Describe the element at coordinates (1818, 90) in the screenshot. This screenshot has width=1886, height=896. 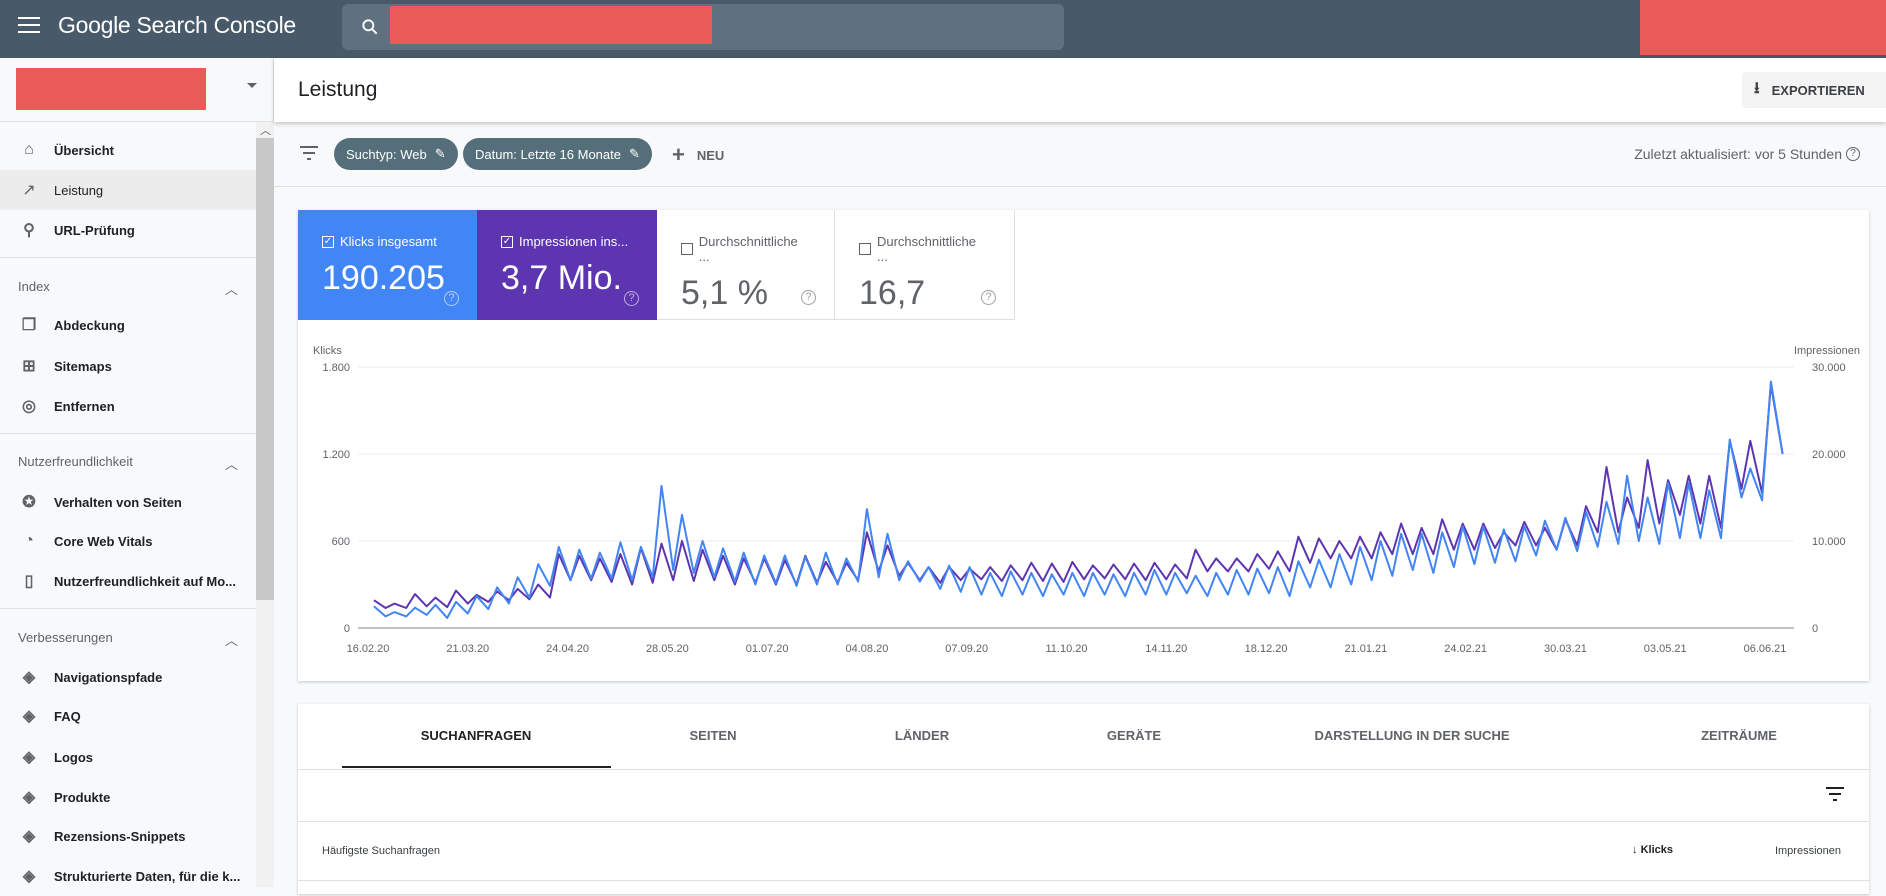
I see `export-label: EXPORTIEREN` at that location.